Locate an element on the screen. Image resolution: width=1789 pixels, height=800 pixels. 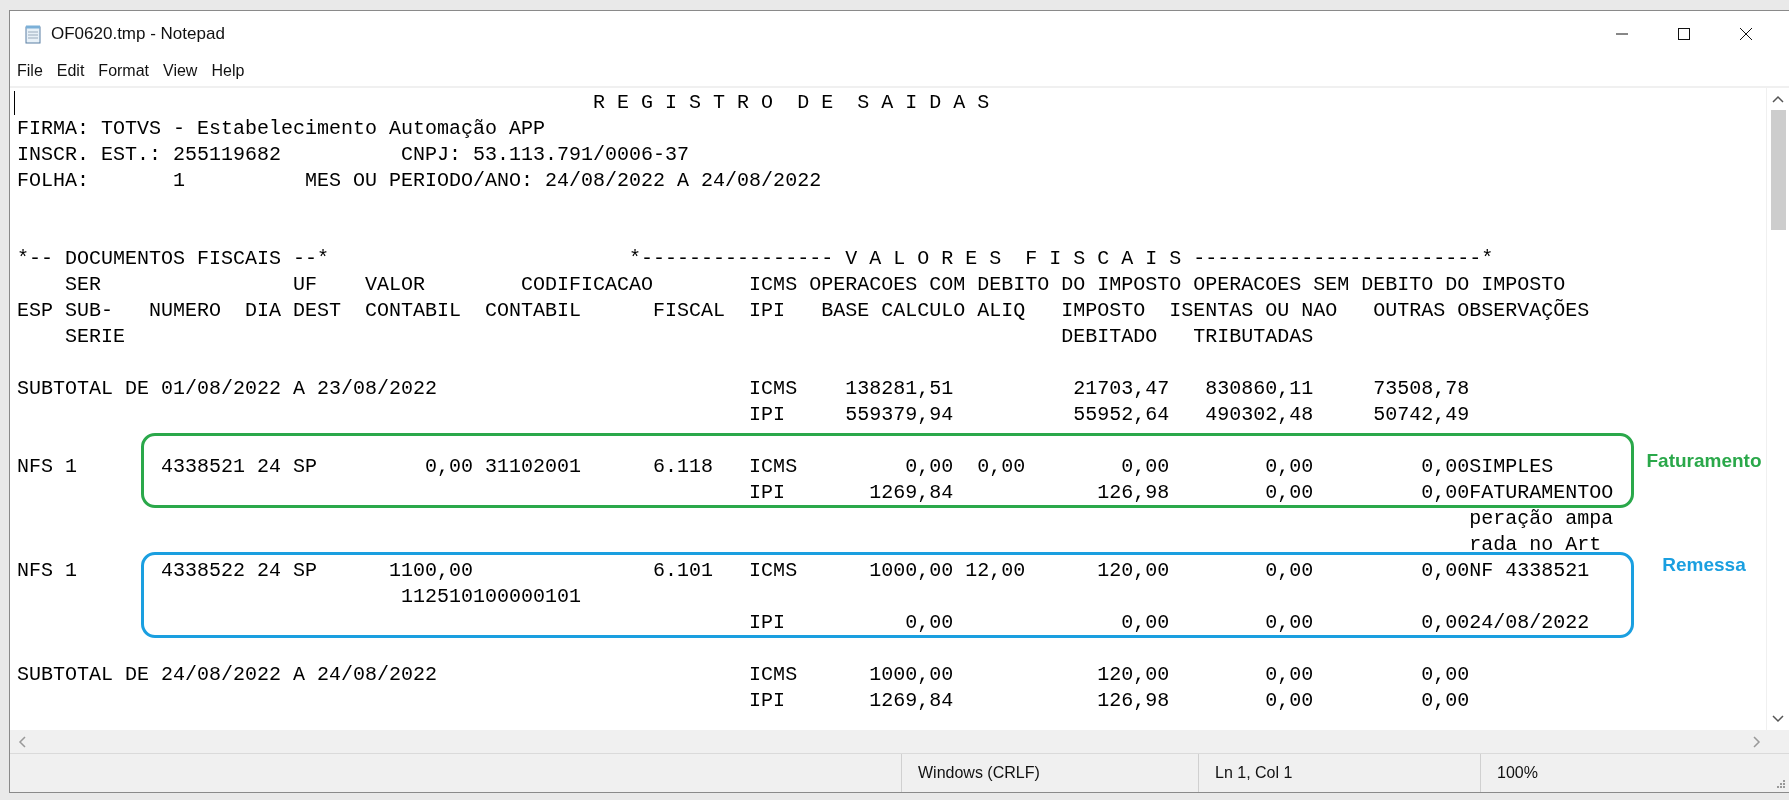
menu-item: File is located at coordinates (30, 71).